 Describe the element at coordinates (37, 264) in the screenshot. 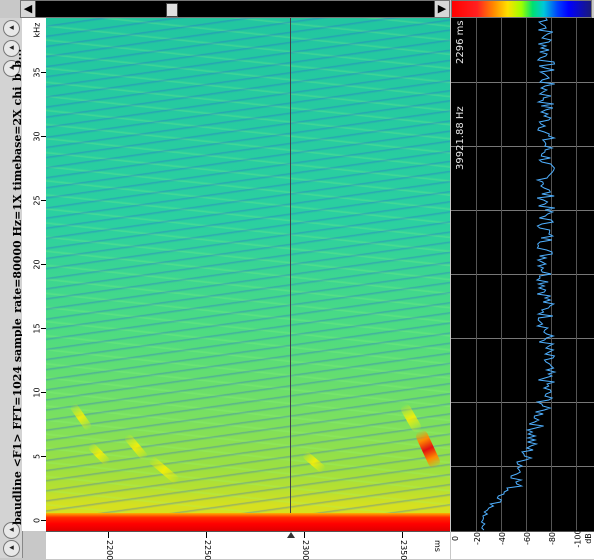

I see `freq-label-20: 20` at that location.